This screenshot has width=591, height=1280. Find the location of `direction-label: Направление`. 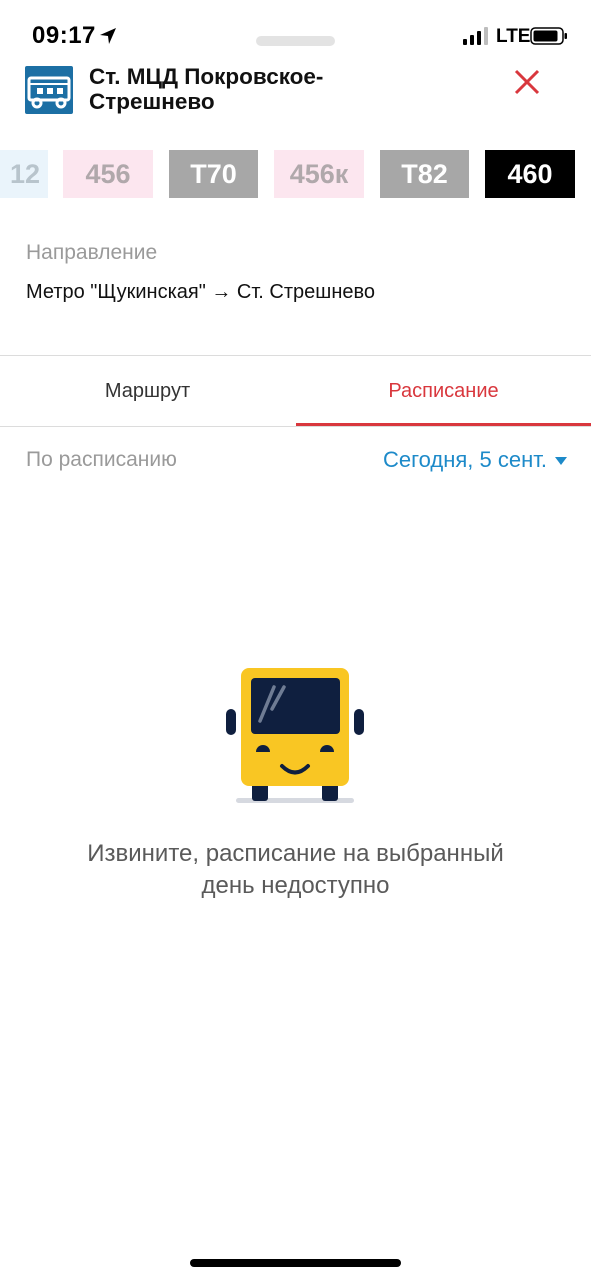

direction-label: Направление is located at coordinates (92, 252).